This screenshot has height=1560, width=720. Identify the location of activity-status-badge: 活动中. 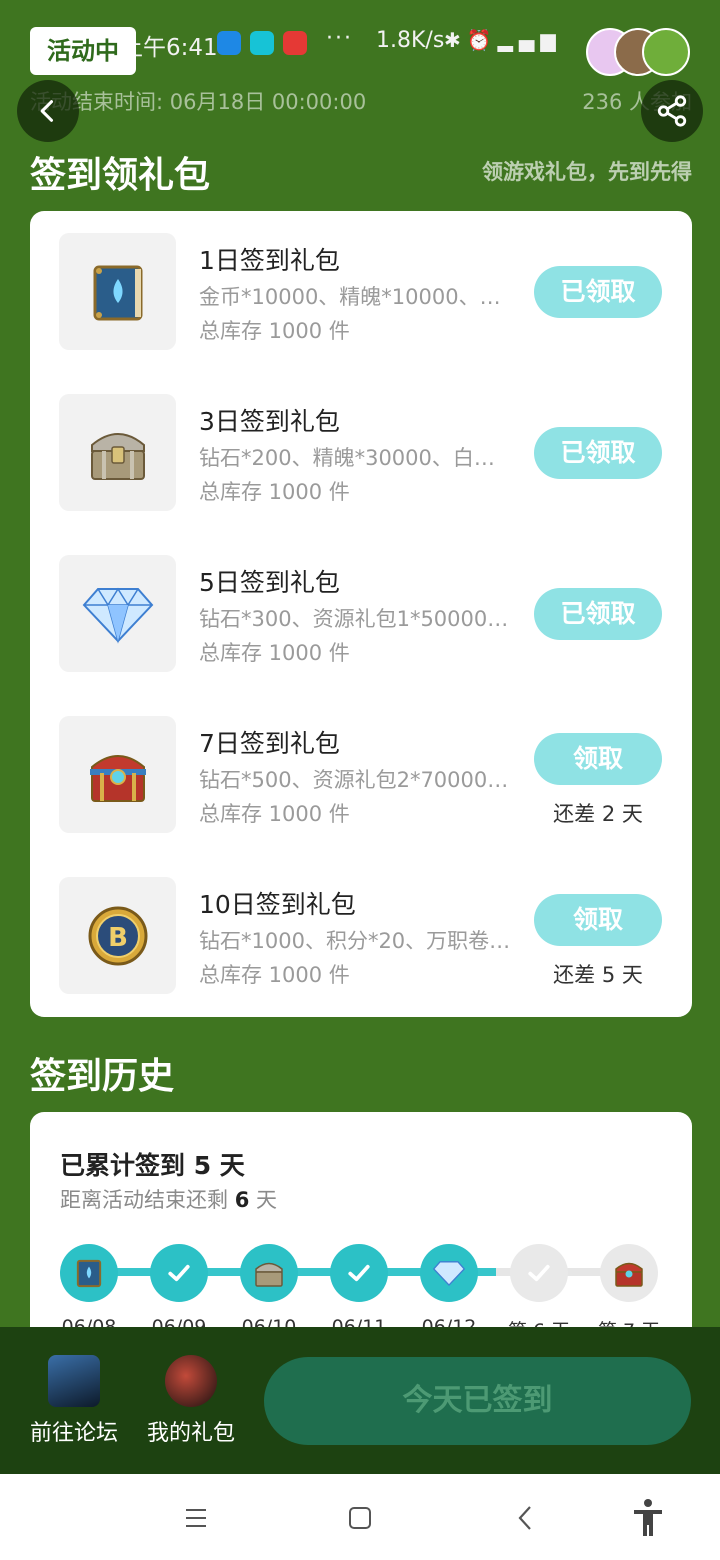
(83, 51).